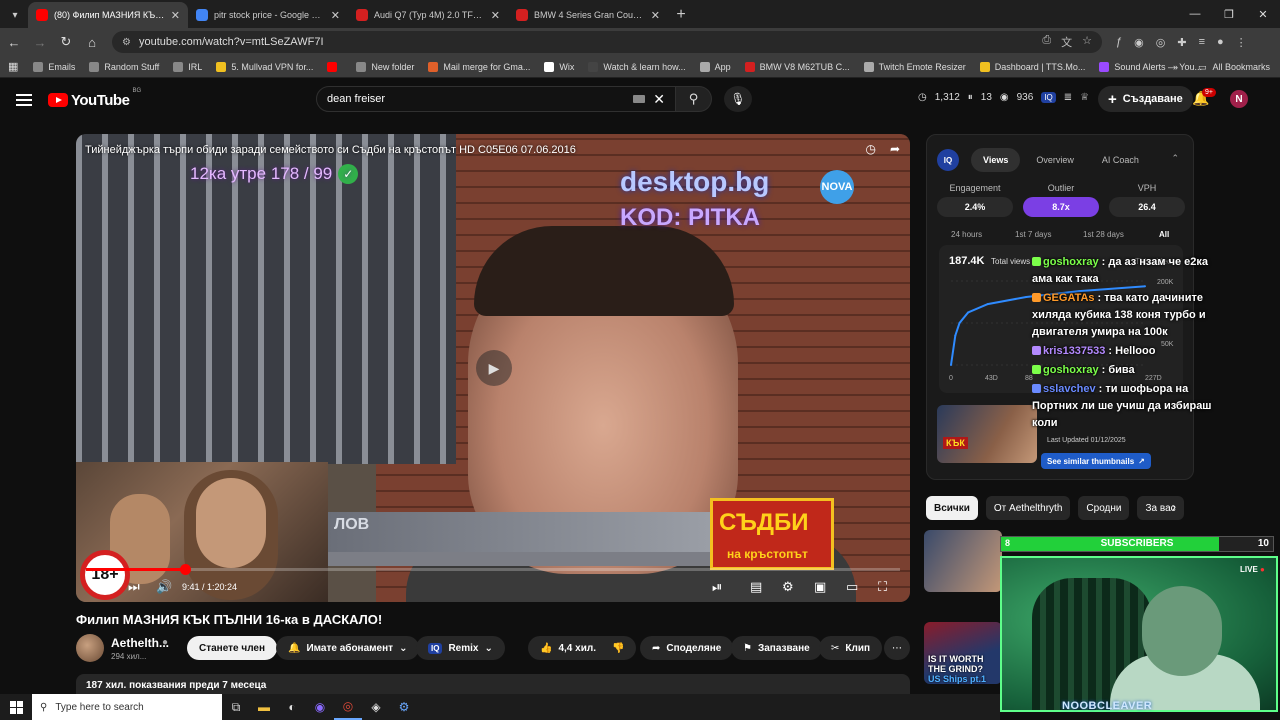 The image size is (1280, 720). What do you see at coordinates (895, 149) in the screenshot?
I see `share-arrow-icon: ➦` at bounding box center [895, 149].